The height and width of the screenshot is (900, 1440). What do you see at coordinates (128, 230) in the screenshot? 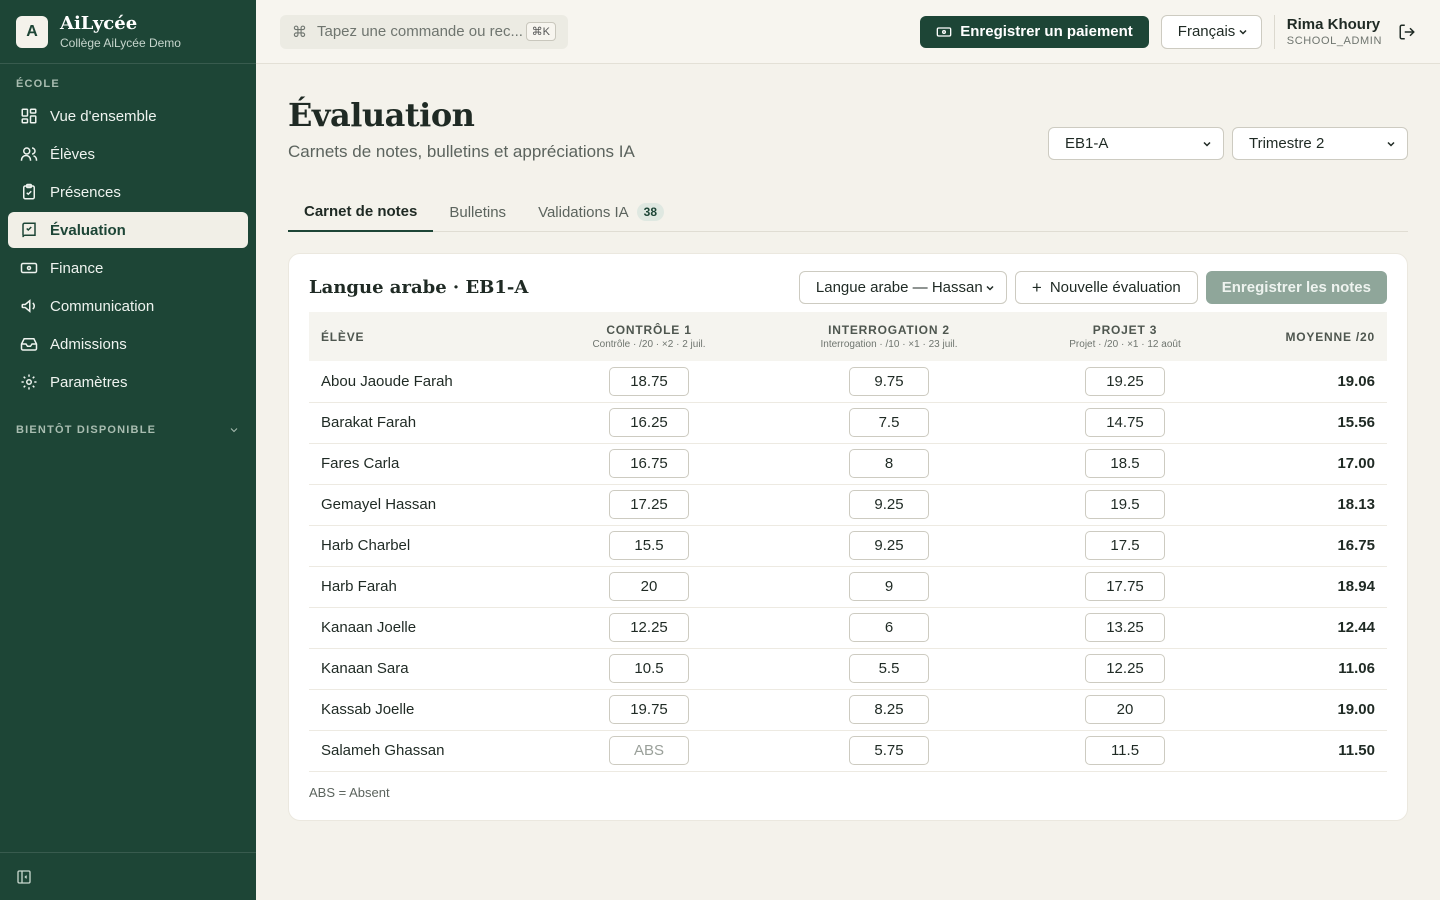
I see `sidebar-item-evaluation: Évaluation` at bounding box center [128, 230].